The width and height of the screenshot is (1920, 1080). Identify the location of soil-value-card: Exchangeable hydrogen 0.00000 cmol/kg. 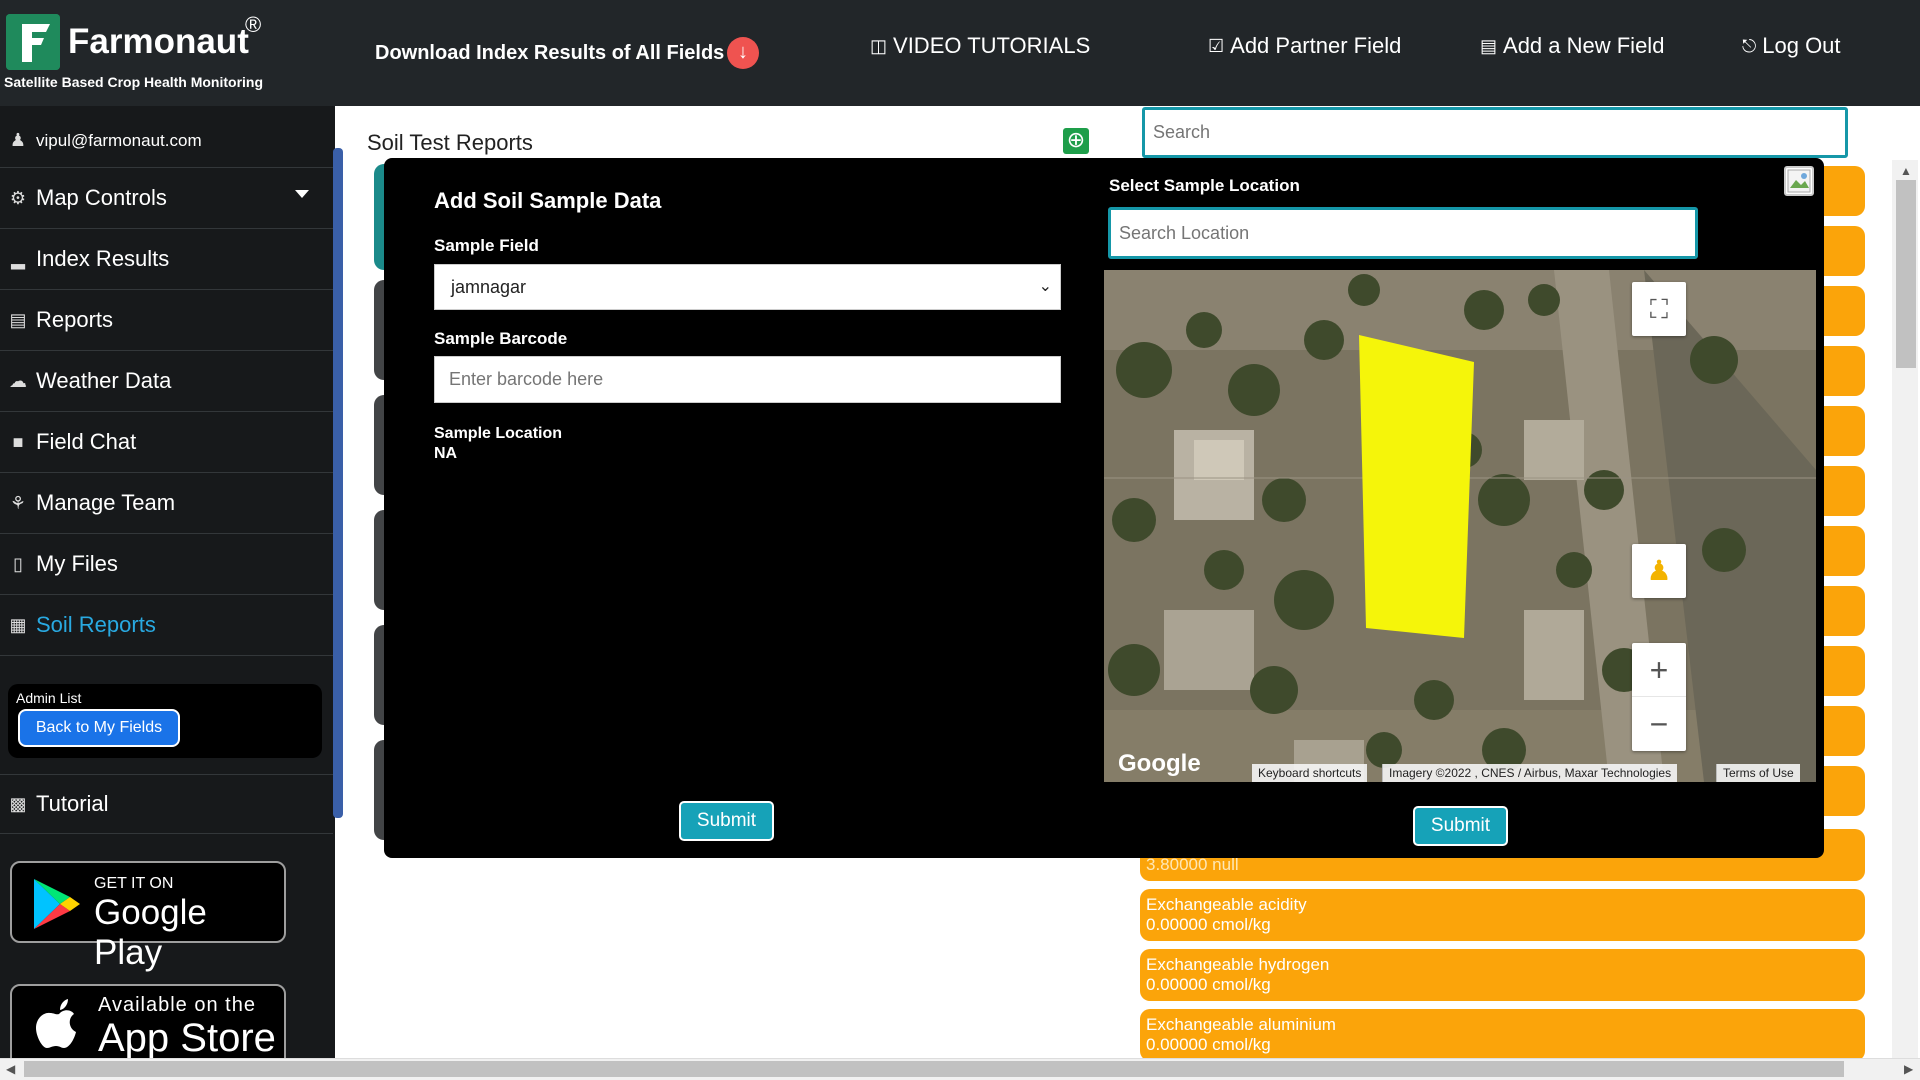
(1502, 975).